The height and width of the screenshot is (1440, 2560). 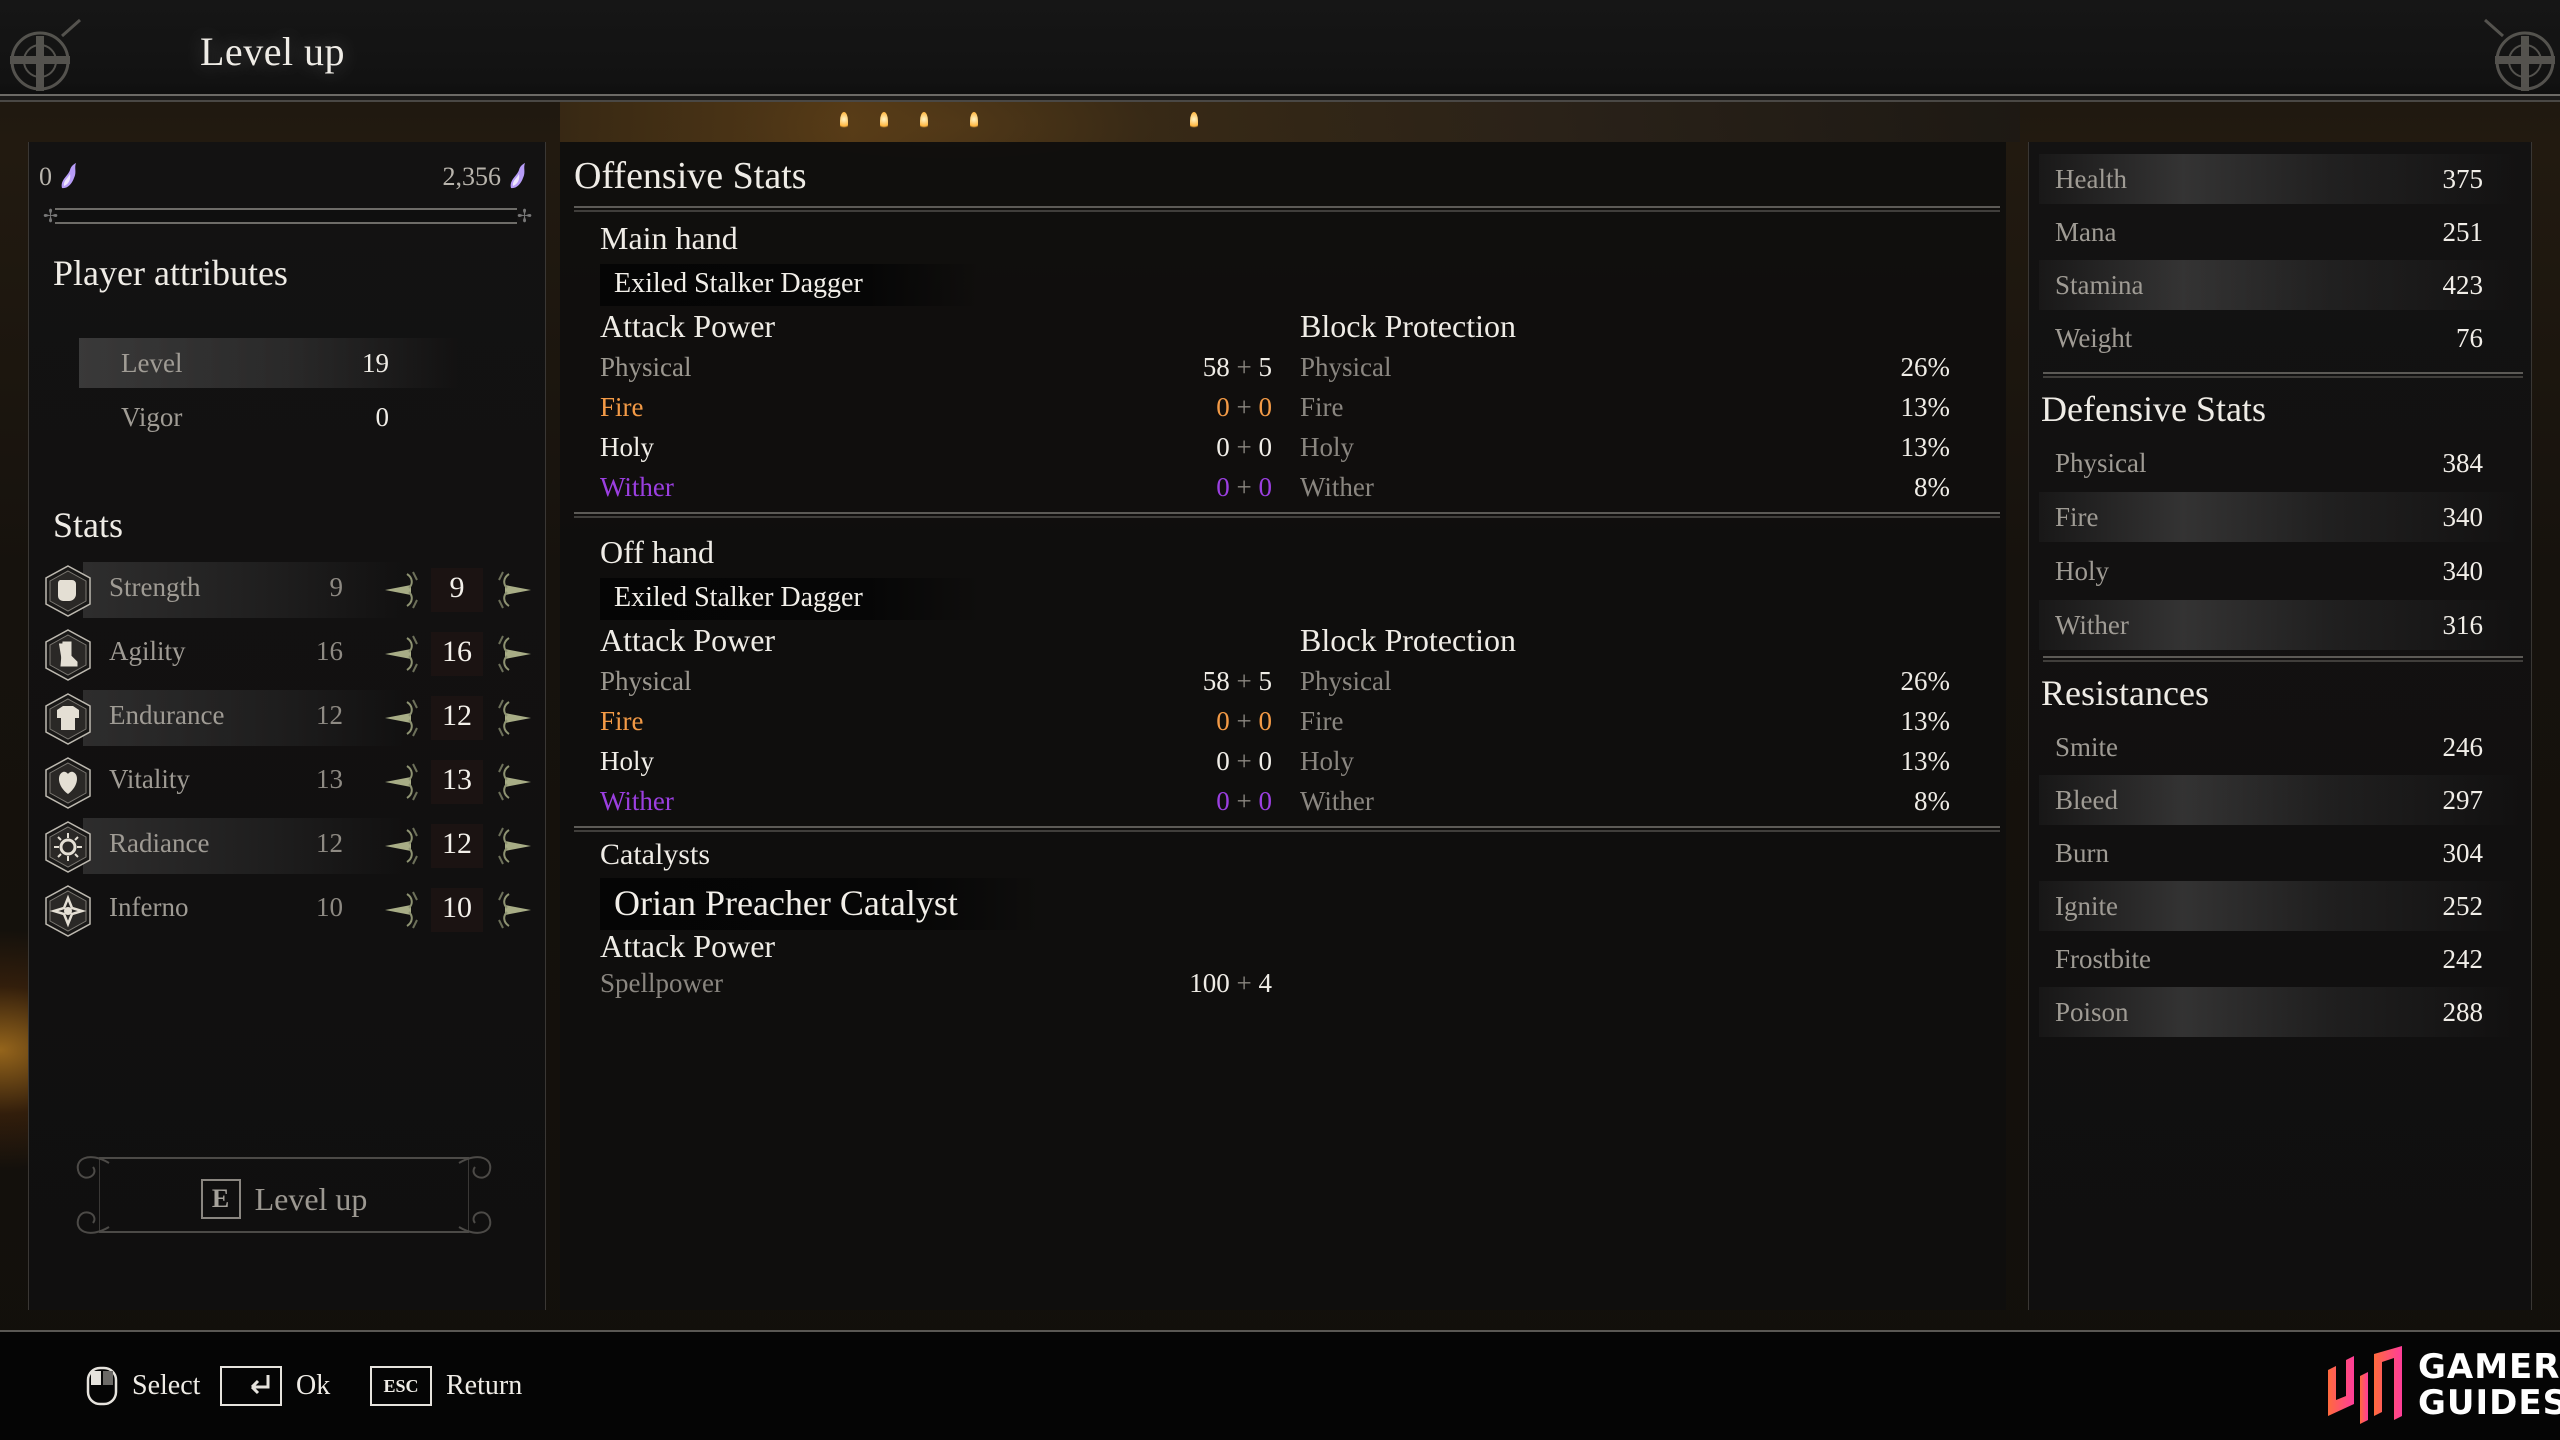 What do you see at coordinates (88, 525) in the screenshot?
I see `stats-title: Stats` at bounding box center [88, 525].